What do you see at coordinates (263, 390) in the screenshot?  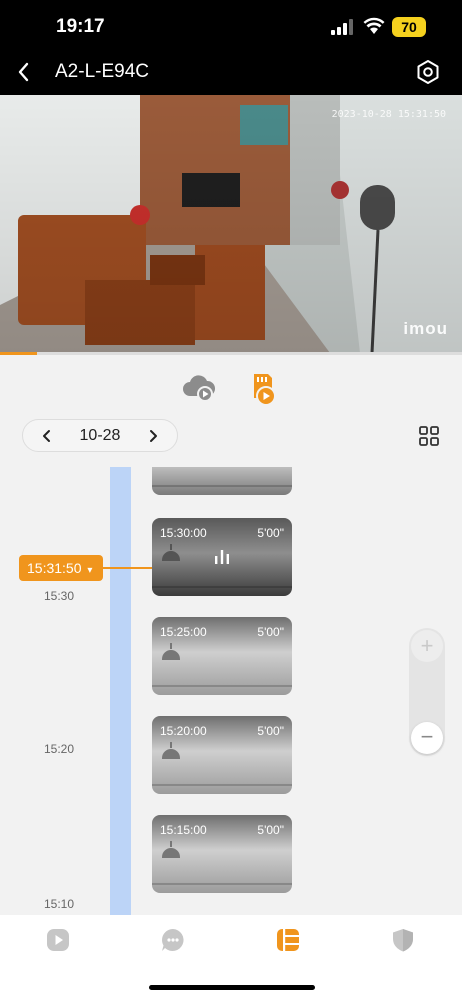 I see `sd-card-play-icon` at bounding box center [263, 390].